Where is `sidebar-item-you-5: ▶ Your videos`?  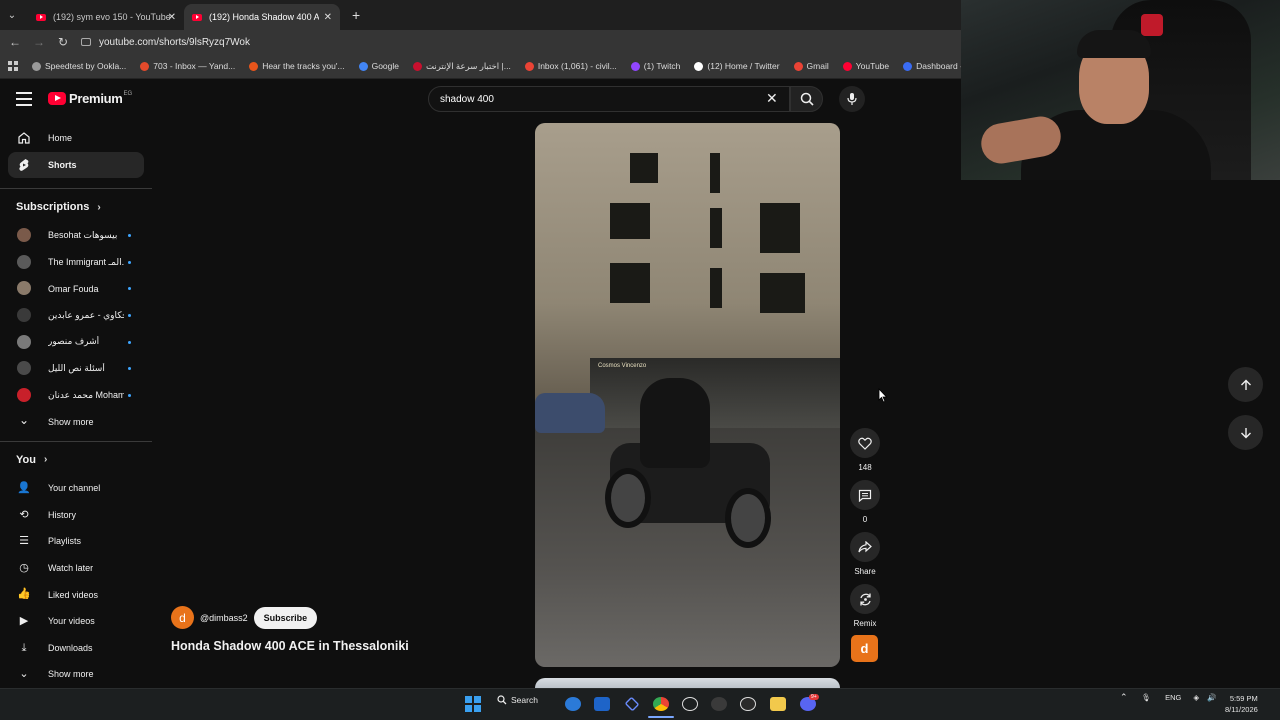 sidebar-item-you-5: ▶ Your videos is located at coordinates (76, 621).